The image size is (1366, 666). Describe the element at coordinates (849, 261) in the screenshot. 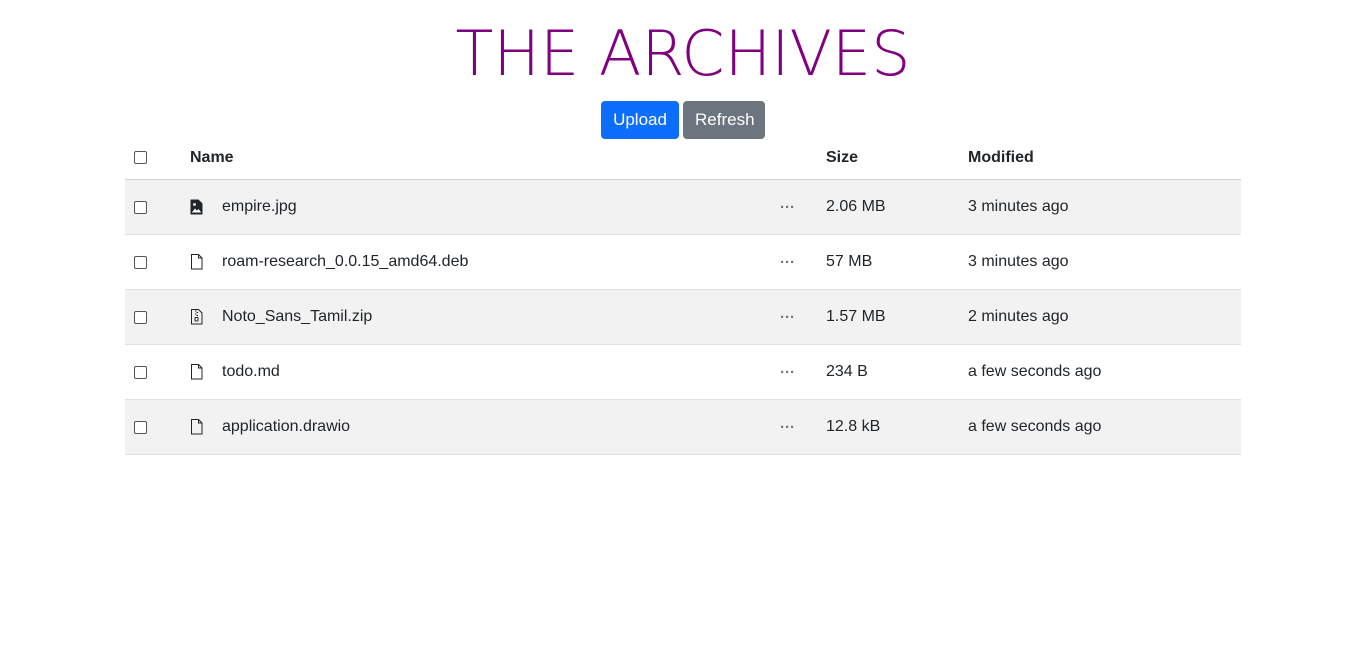

I see `file-size: 57 MB` at that location.